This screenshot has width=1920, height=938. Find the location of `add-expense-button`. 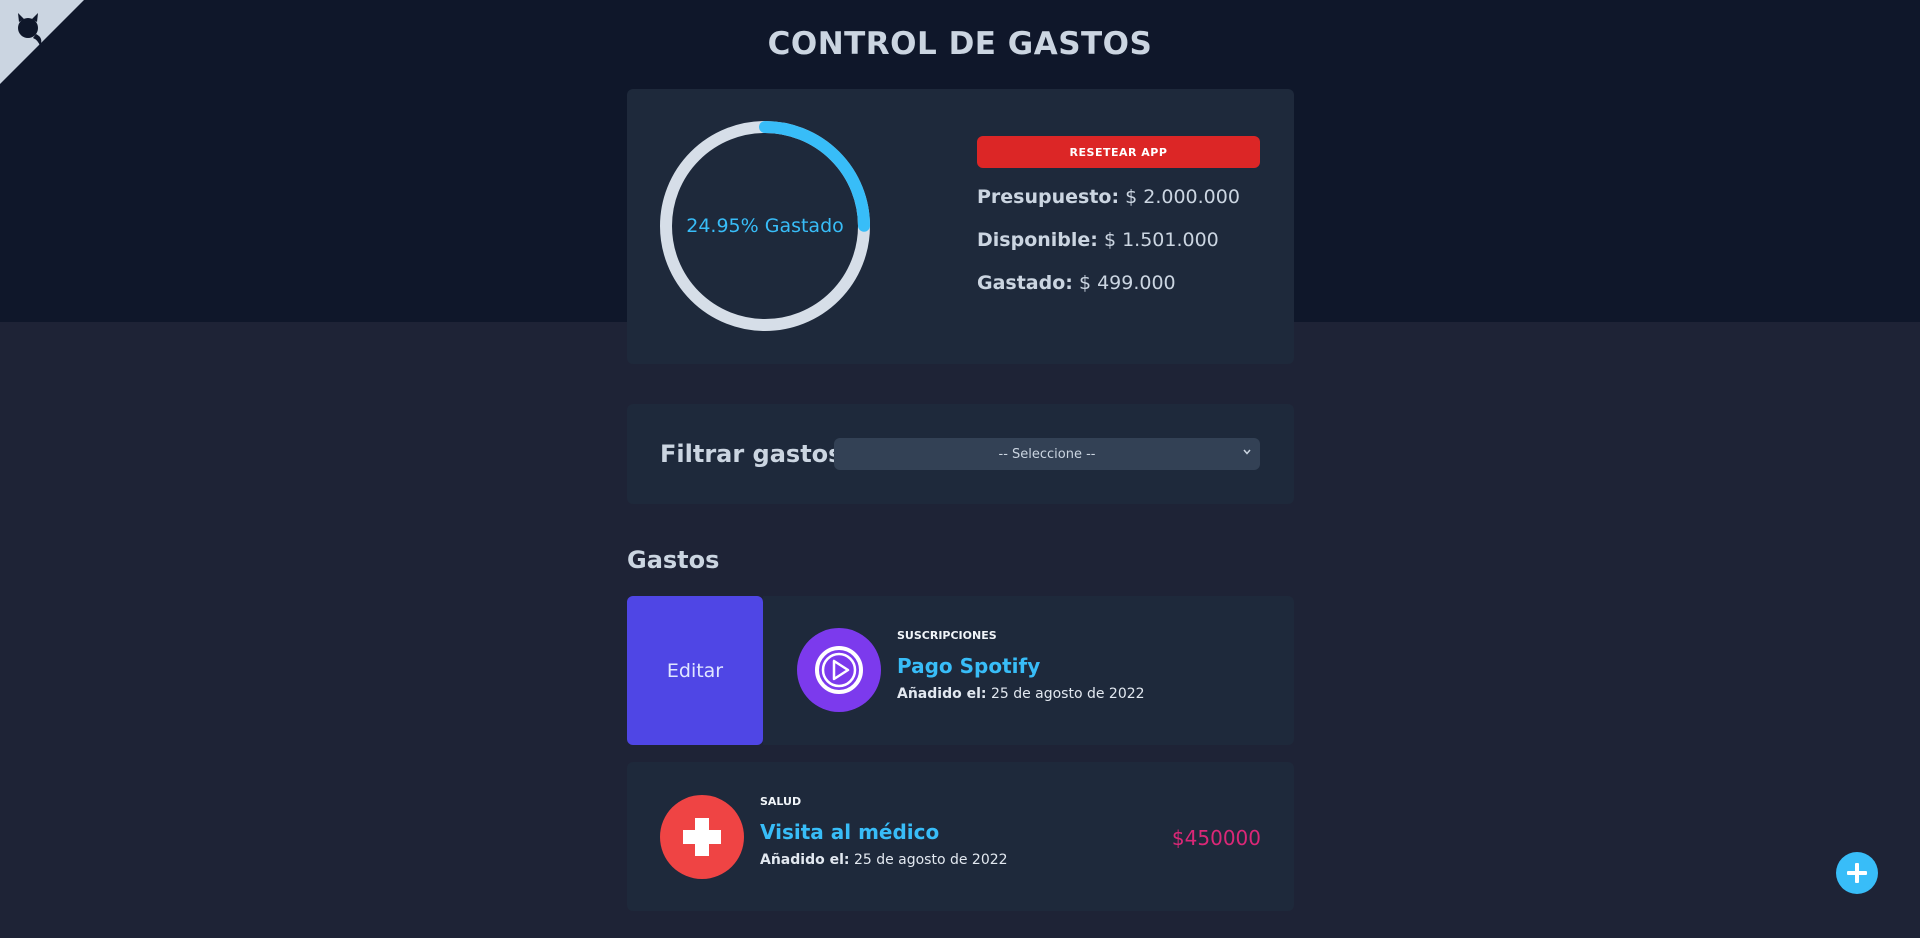

add-expense-button is located at coordinates (1857, 873).